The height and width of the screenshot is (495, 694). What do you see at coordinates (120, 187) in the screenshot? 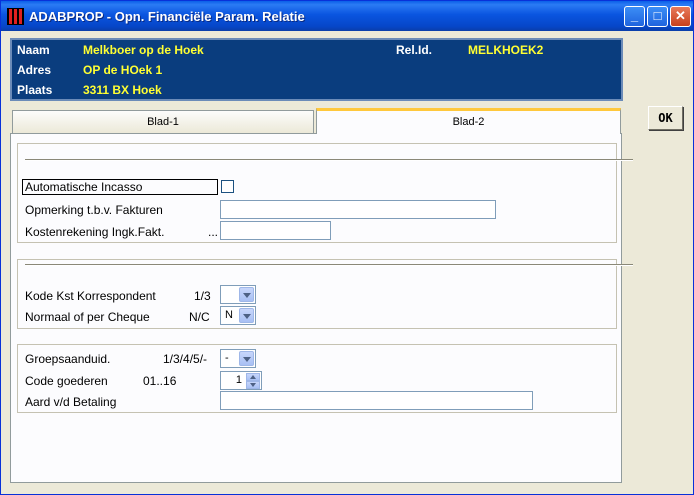
I see `auto-incasso-label: Automatische Incasso` at bounding box center [120, 187].